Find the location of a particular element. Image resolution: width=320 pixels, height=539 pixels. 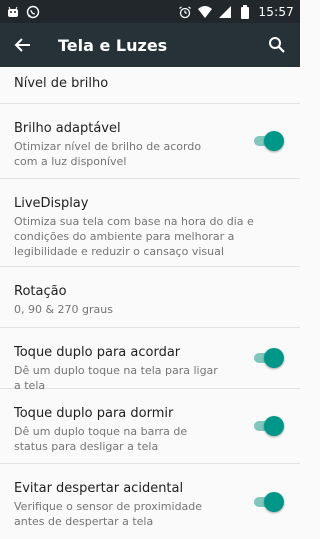

status-time: 15:57 is located at coordinates (276, 11).